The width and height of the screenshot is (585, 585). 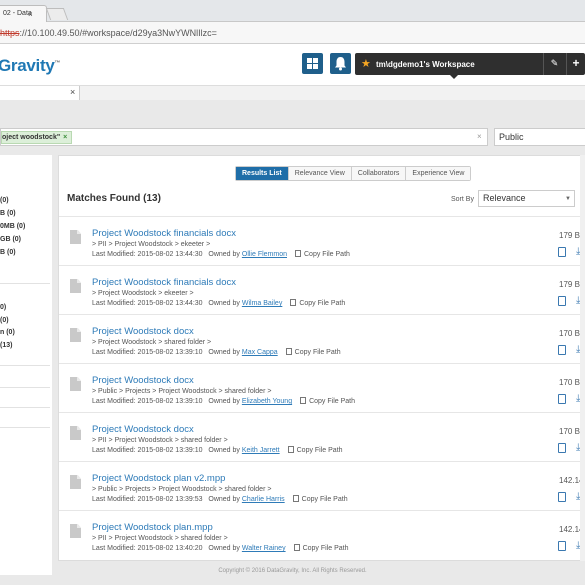 I want to click on owner-link: Ollie Flemmon, so click(x=264, y=254).